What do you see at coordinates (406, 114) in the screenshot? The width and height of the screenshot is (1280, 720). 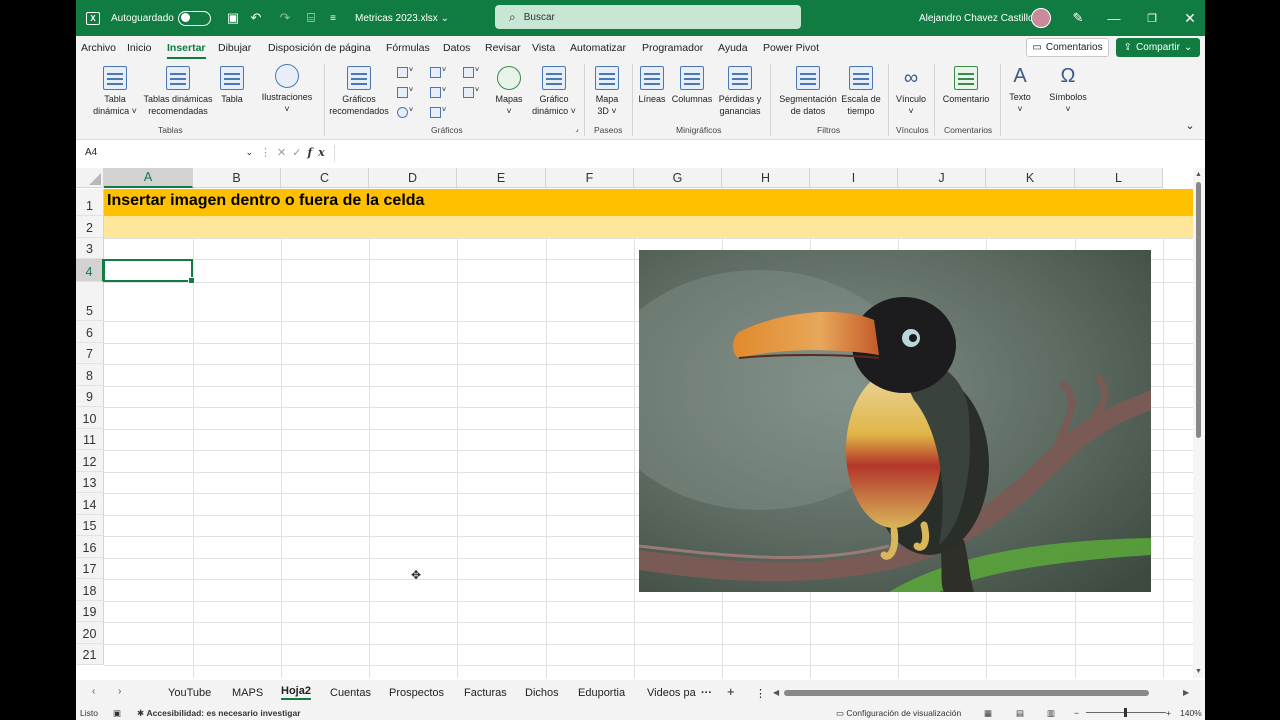 I see `pie-chart-icon: ˅` at bounding box center [406, 114].